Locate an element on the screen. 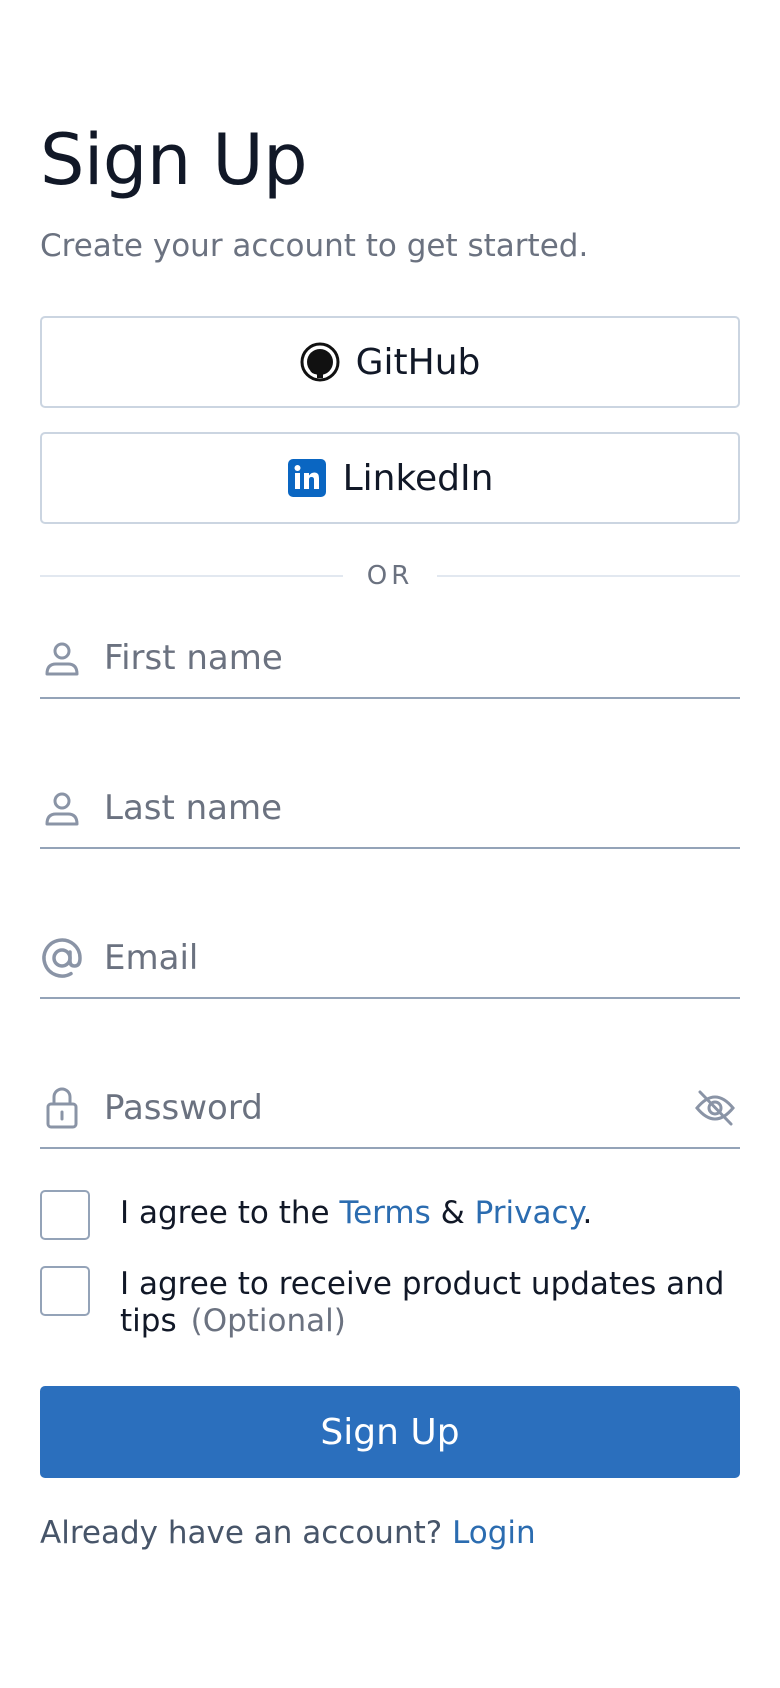  divider-line-left is located at coordinates (191, 576).